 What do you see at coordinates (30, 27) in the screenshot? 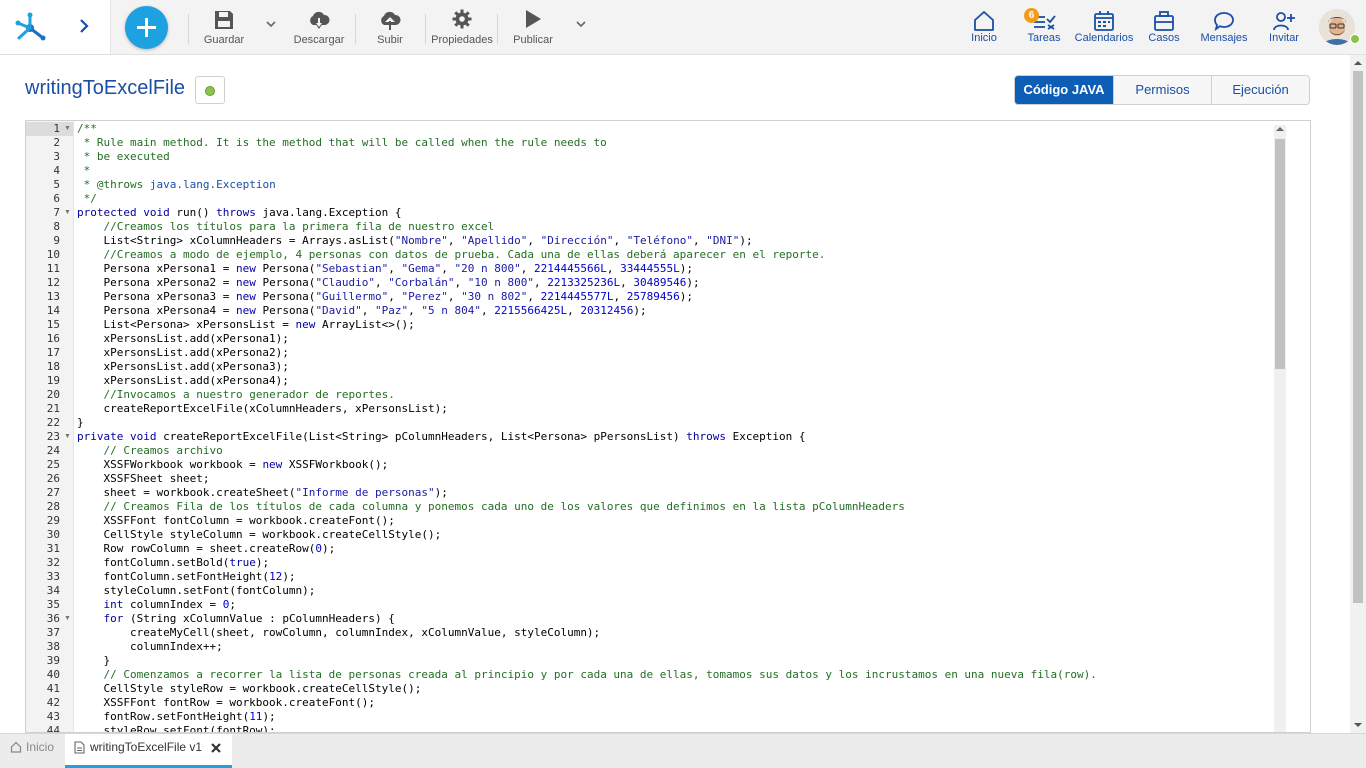
I see `app-logo-icon` at bounding box center [30, 27].